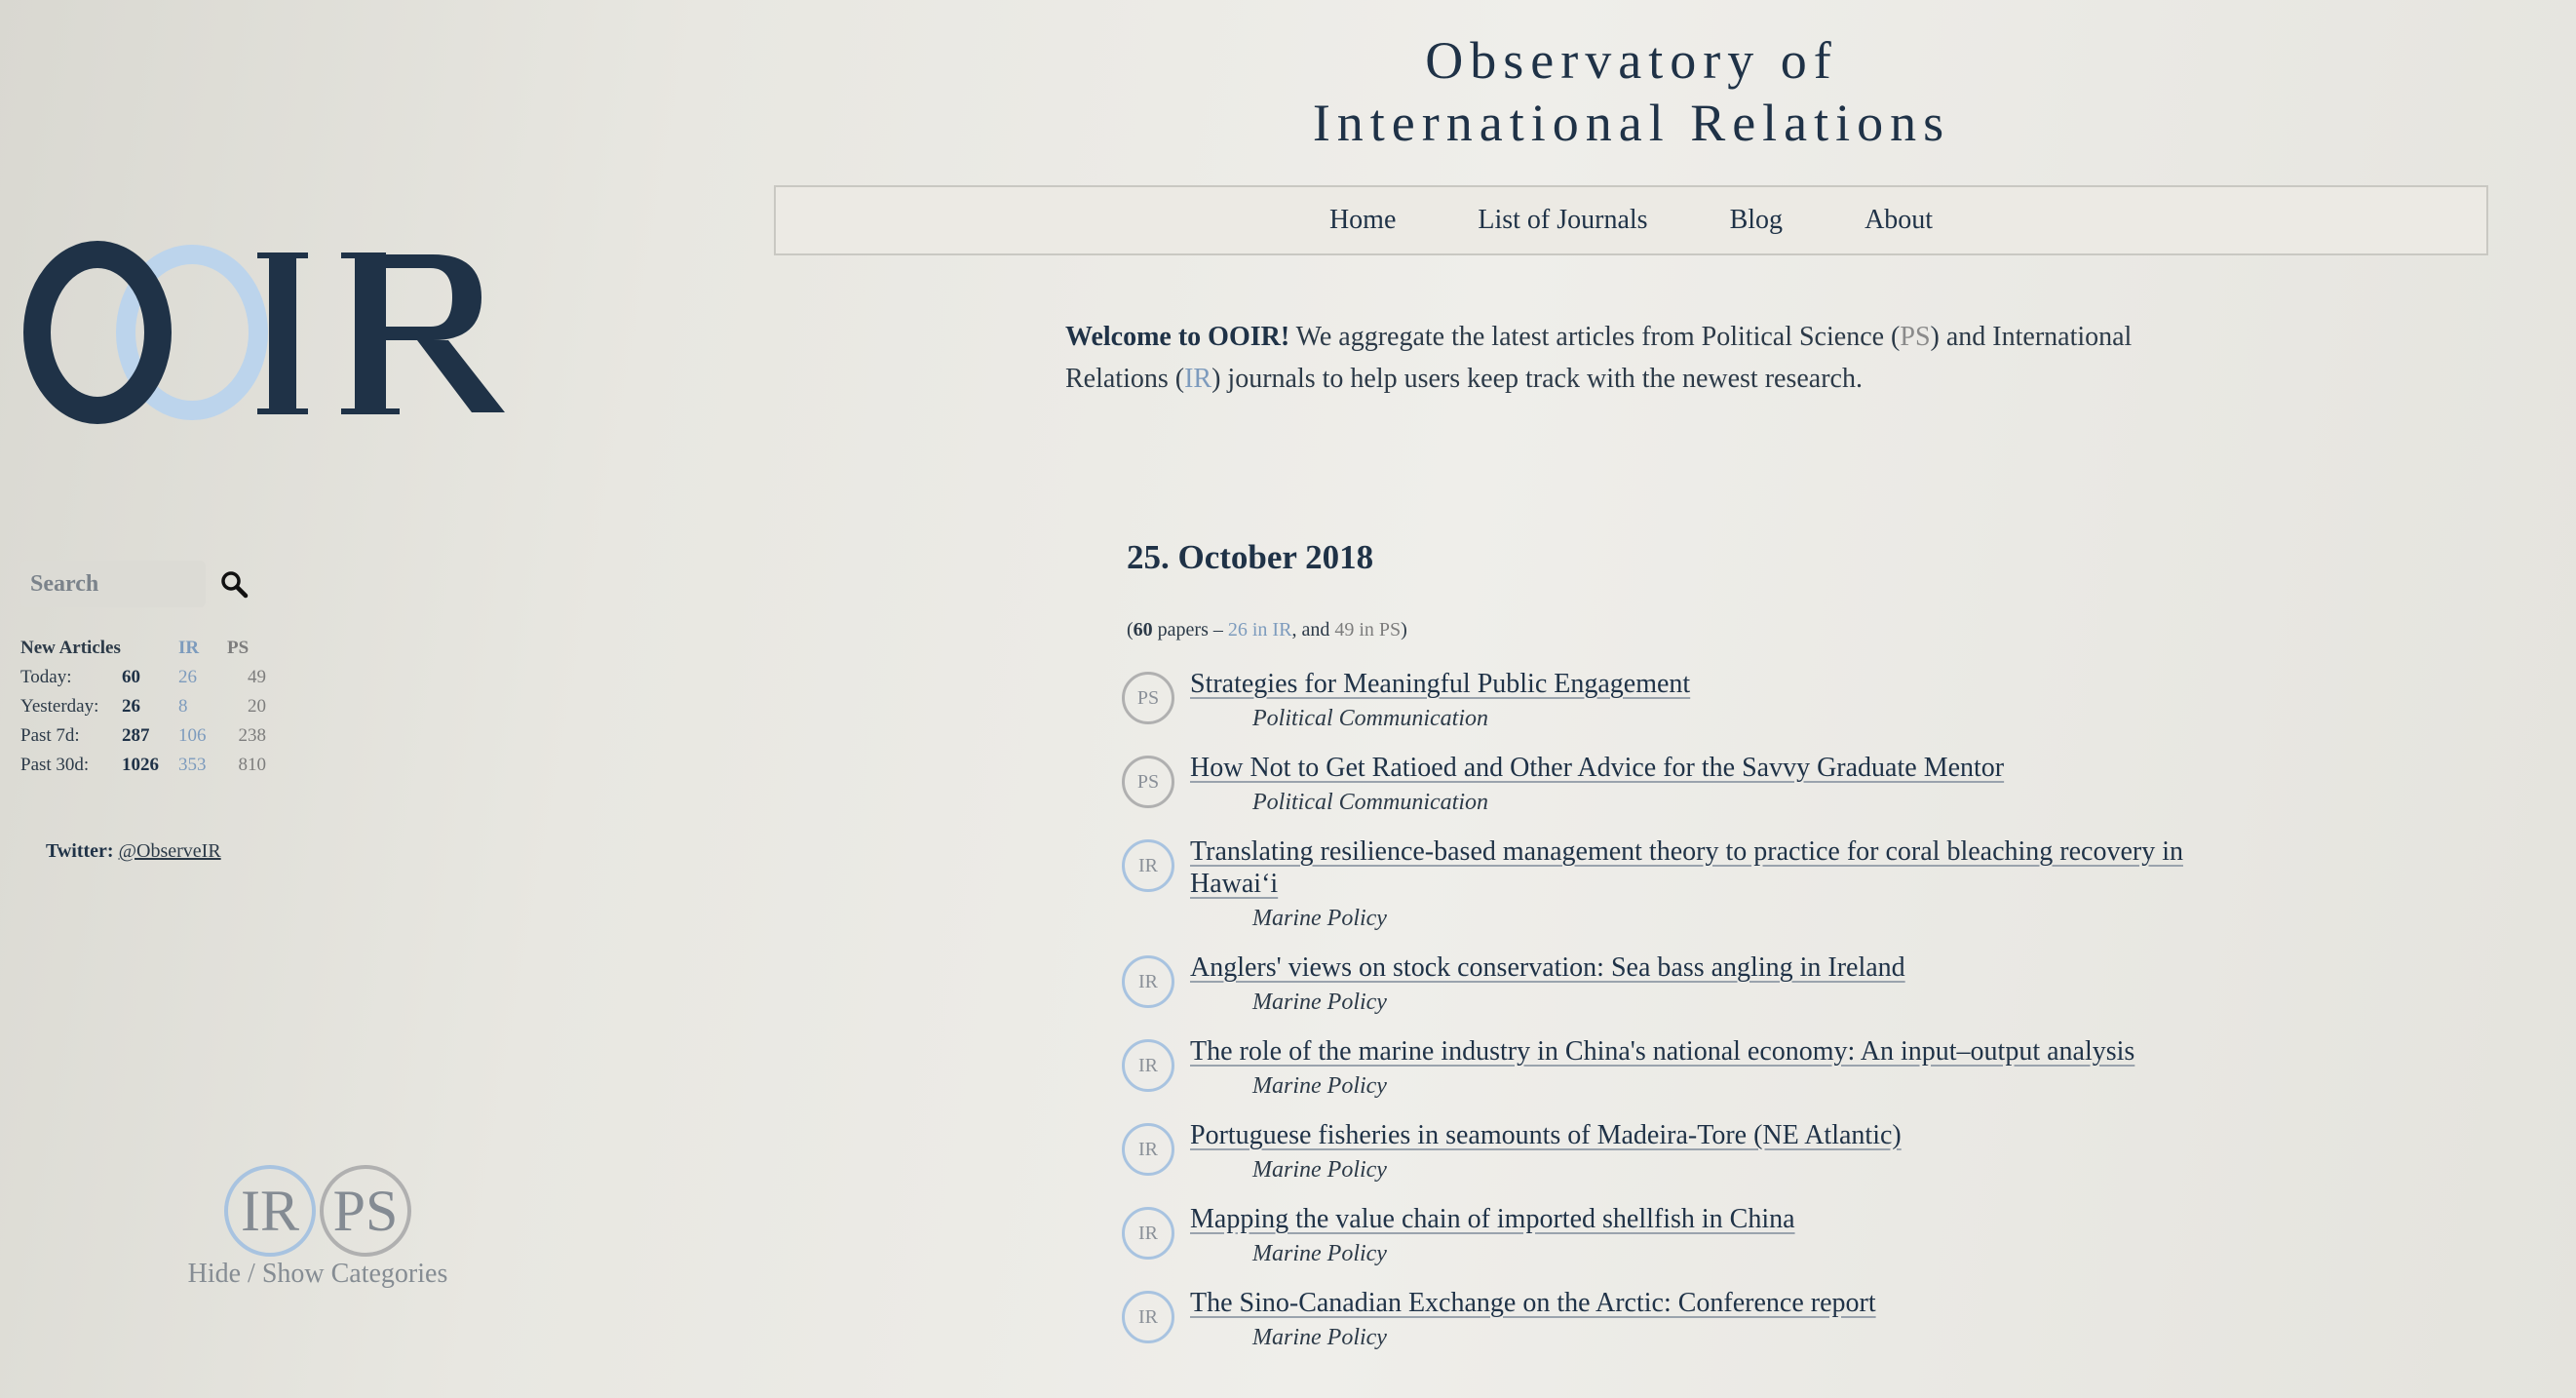 Image resolution: width=2576 pixels, height=1398 pixels. I want to click on stats-row-today: Today: 60 26 49, so click(143, 677).